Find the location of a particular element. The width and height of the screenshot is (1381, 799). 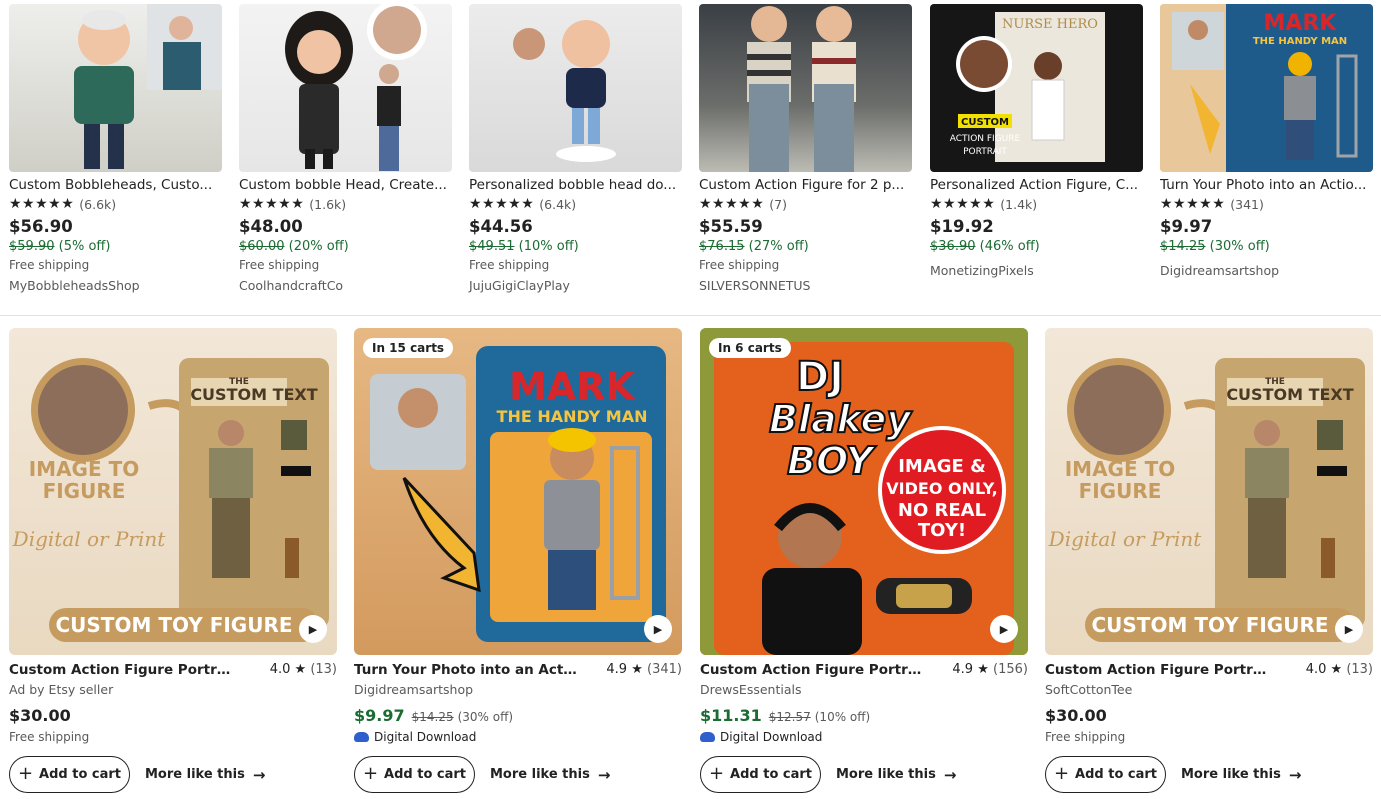

shop-name: CoolhandcraftCo is located at coordinates (345, 285).